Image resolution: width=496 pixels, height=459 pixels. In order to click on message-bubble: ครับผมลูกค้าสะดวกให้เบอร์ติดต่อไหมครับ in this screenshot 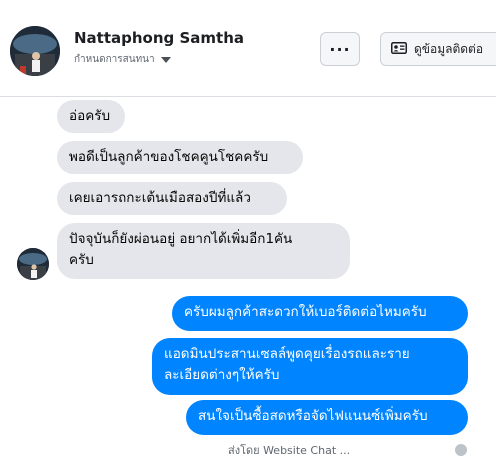, I will do `click(320, 313)`.